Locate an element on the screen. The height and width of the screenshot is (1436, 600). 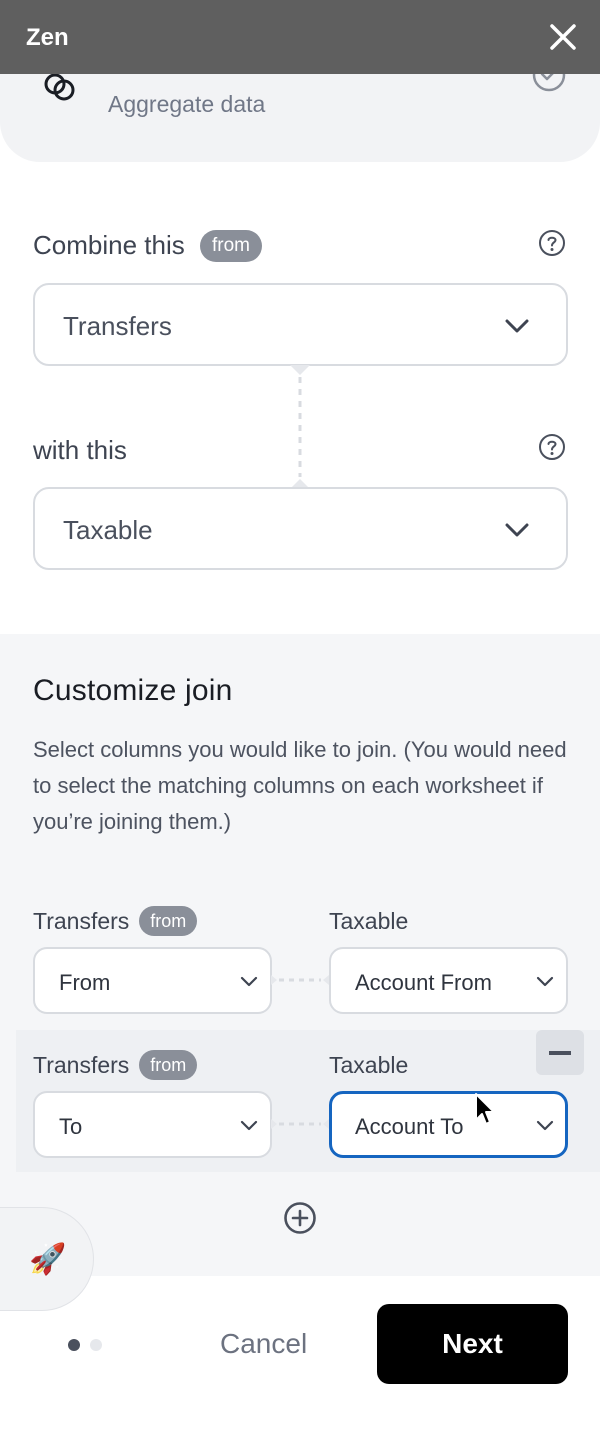
mouse-cursor-icon is located at coordinates (485, 1109).